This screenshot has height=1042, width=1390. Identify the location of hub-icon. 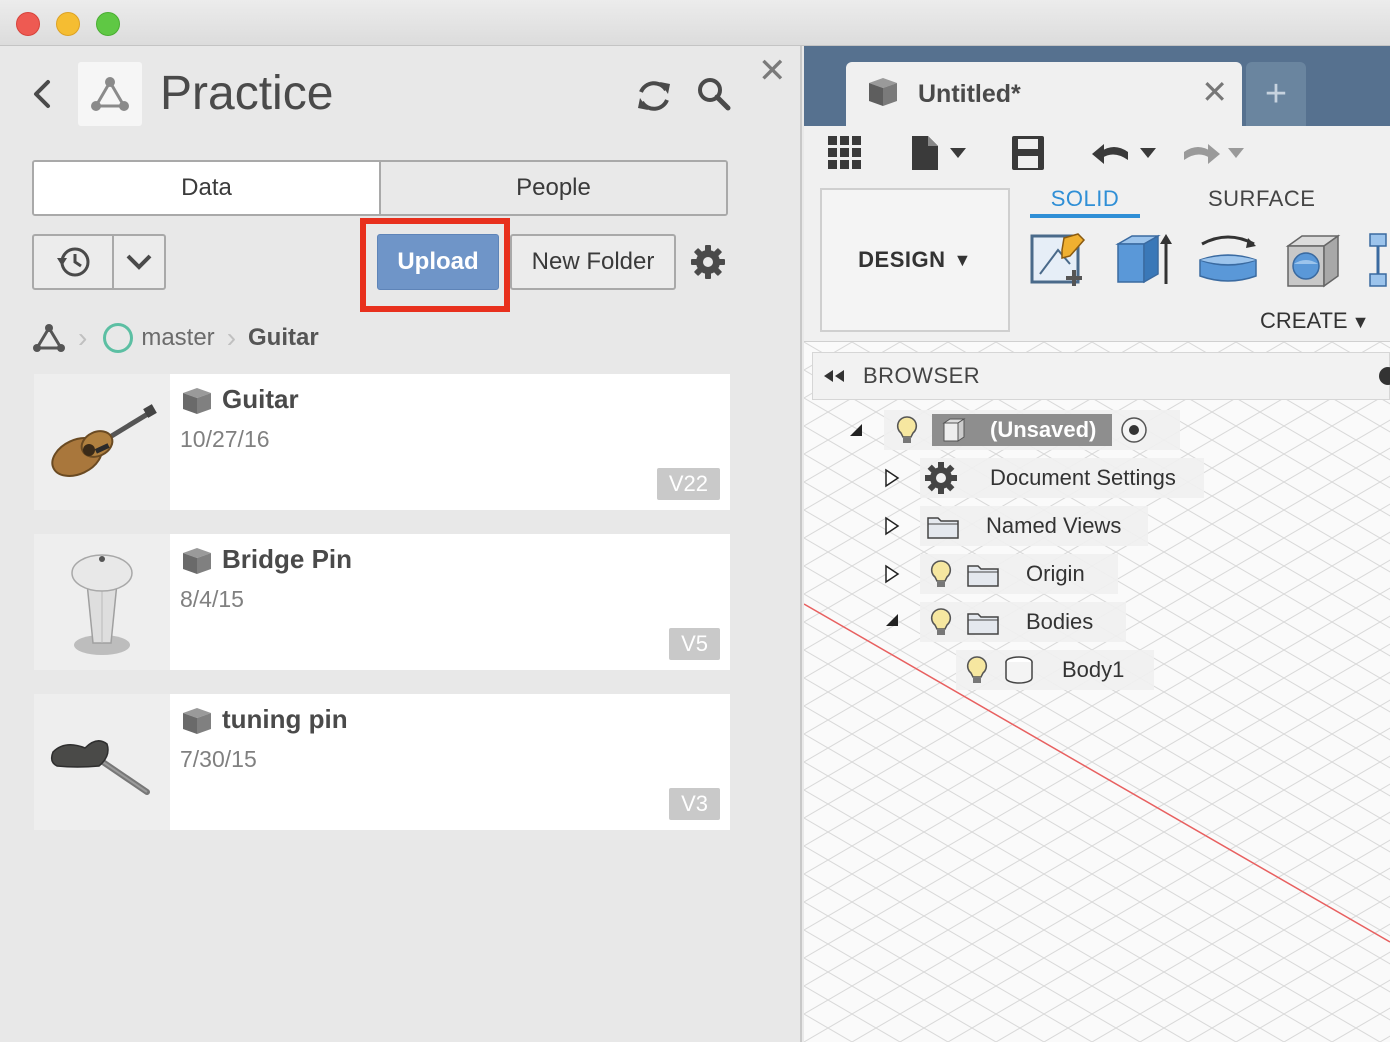
(49, 338).